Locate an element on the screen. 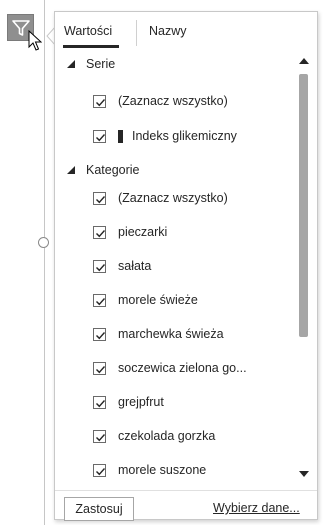 Image resolution: width=323 pixels, height=525 pixels. category-item: morele świeże is located at coordinates (145, 300).